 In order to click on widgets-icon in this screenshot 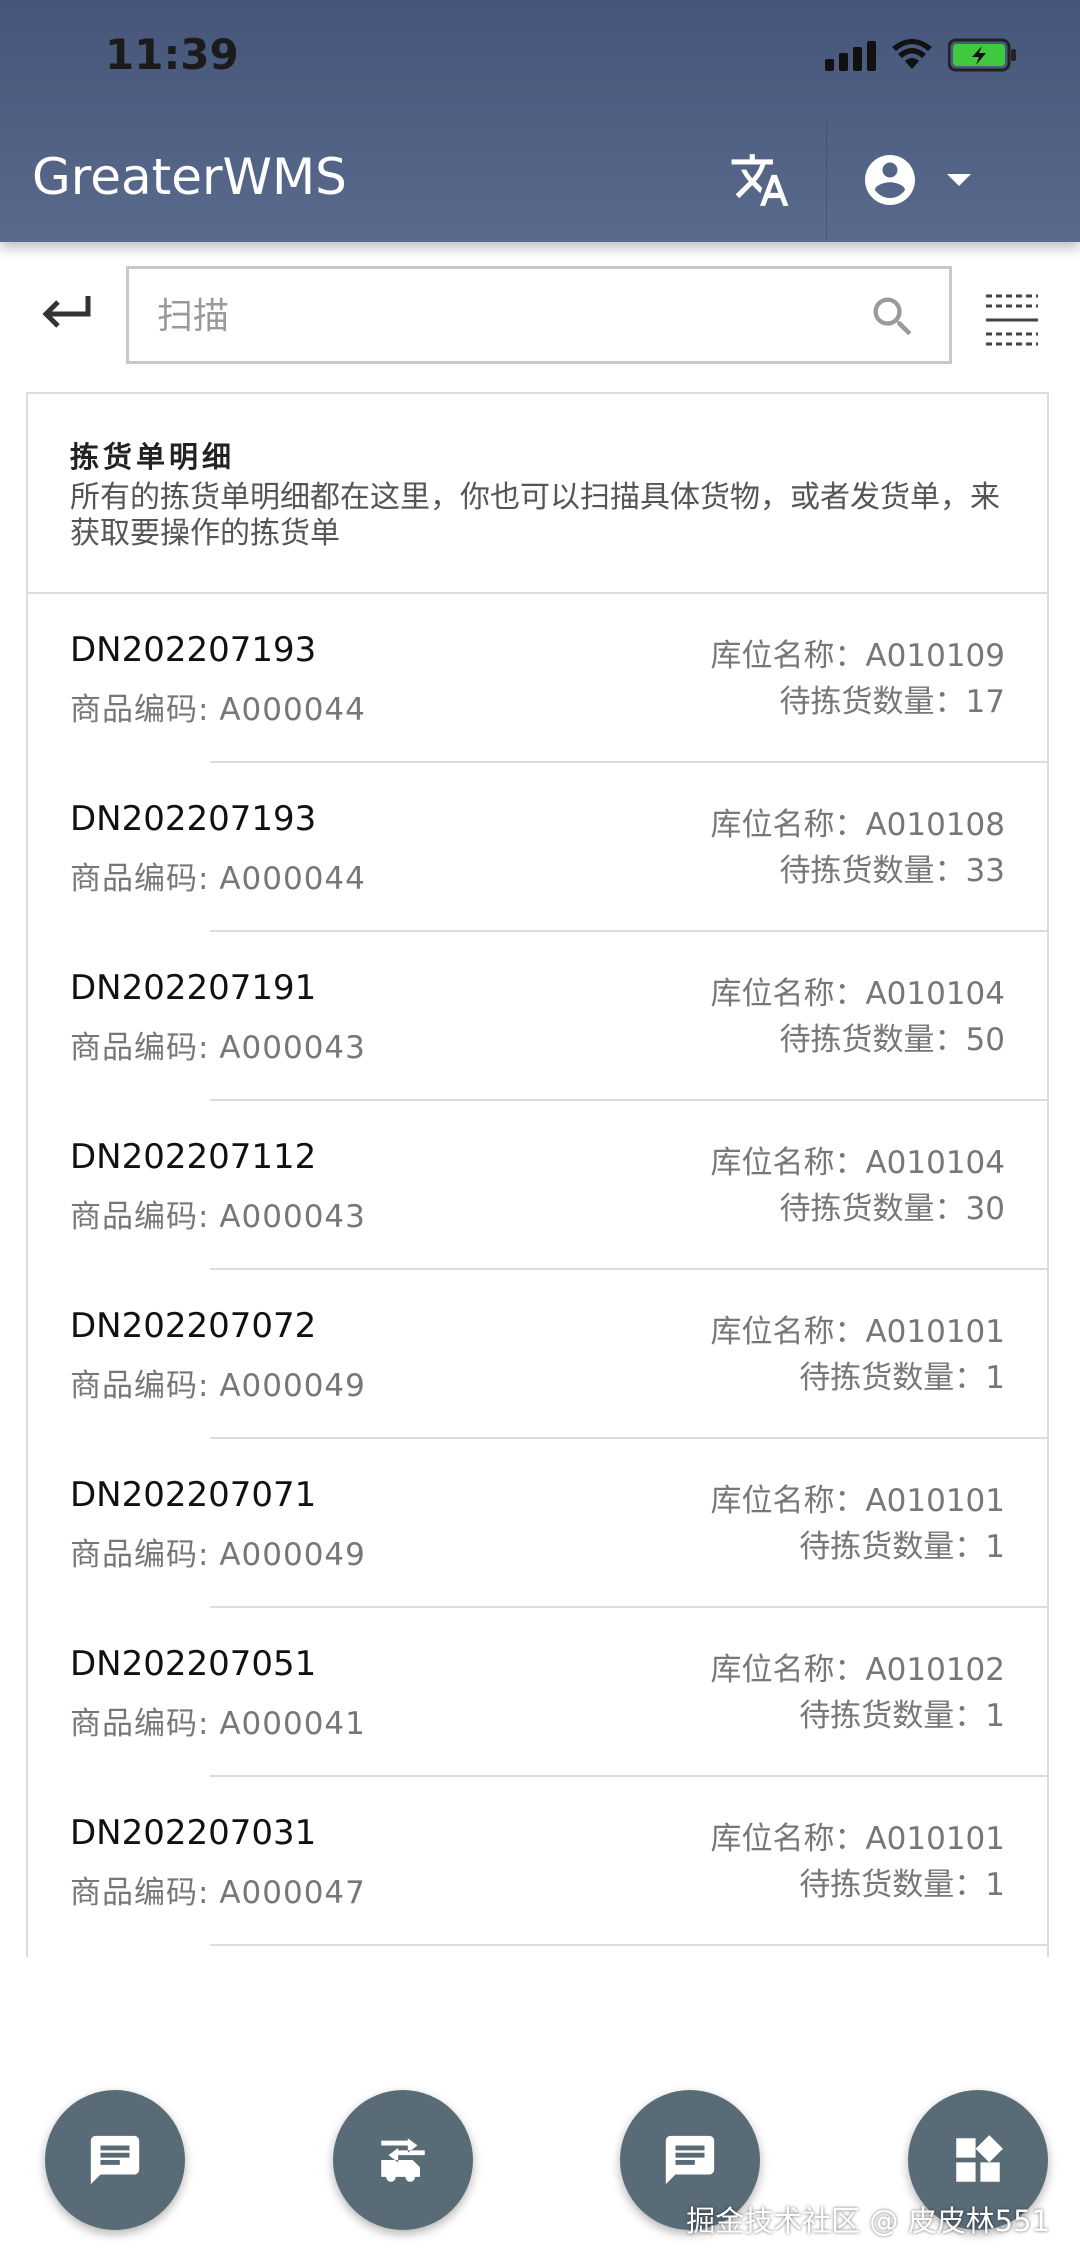, I will do `click(979, 2158)`.